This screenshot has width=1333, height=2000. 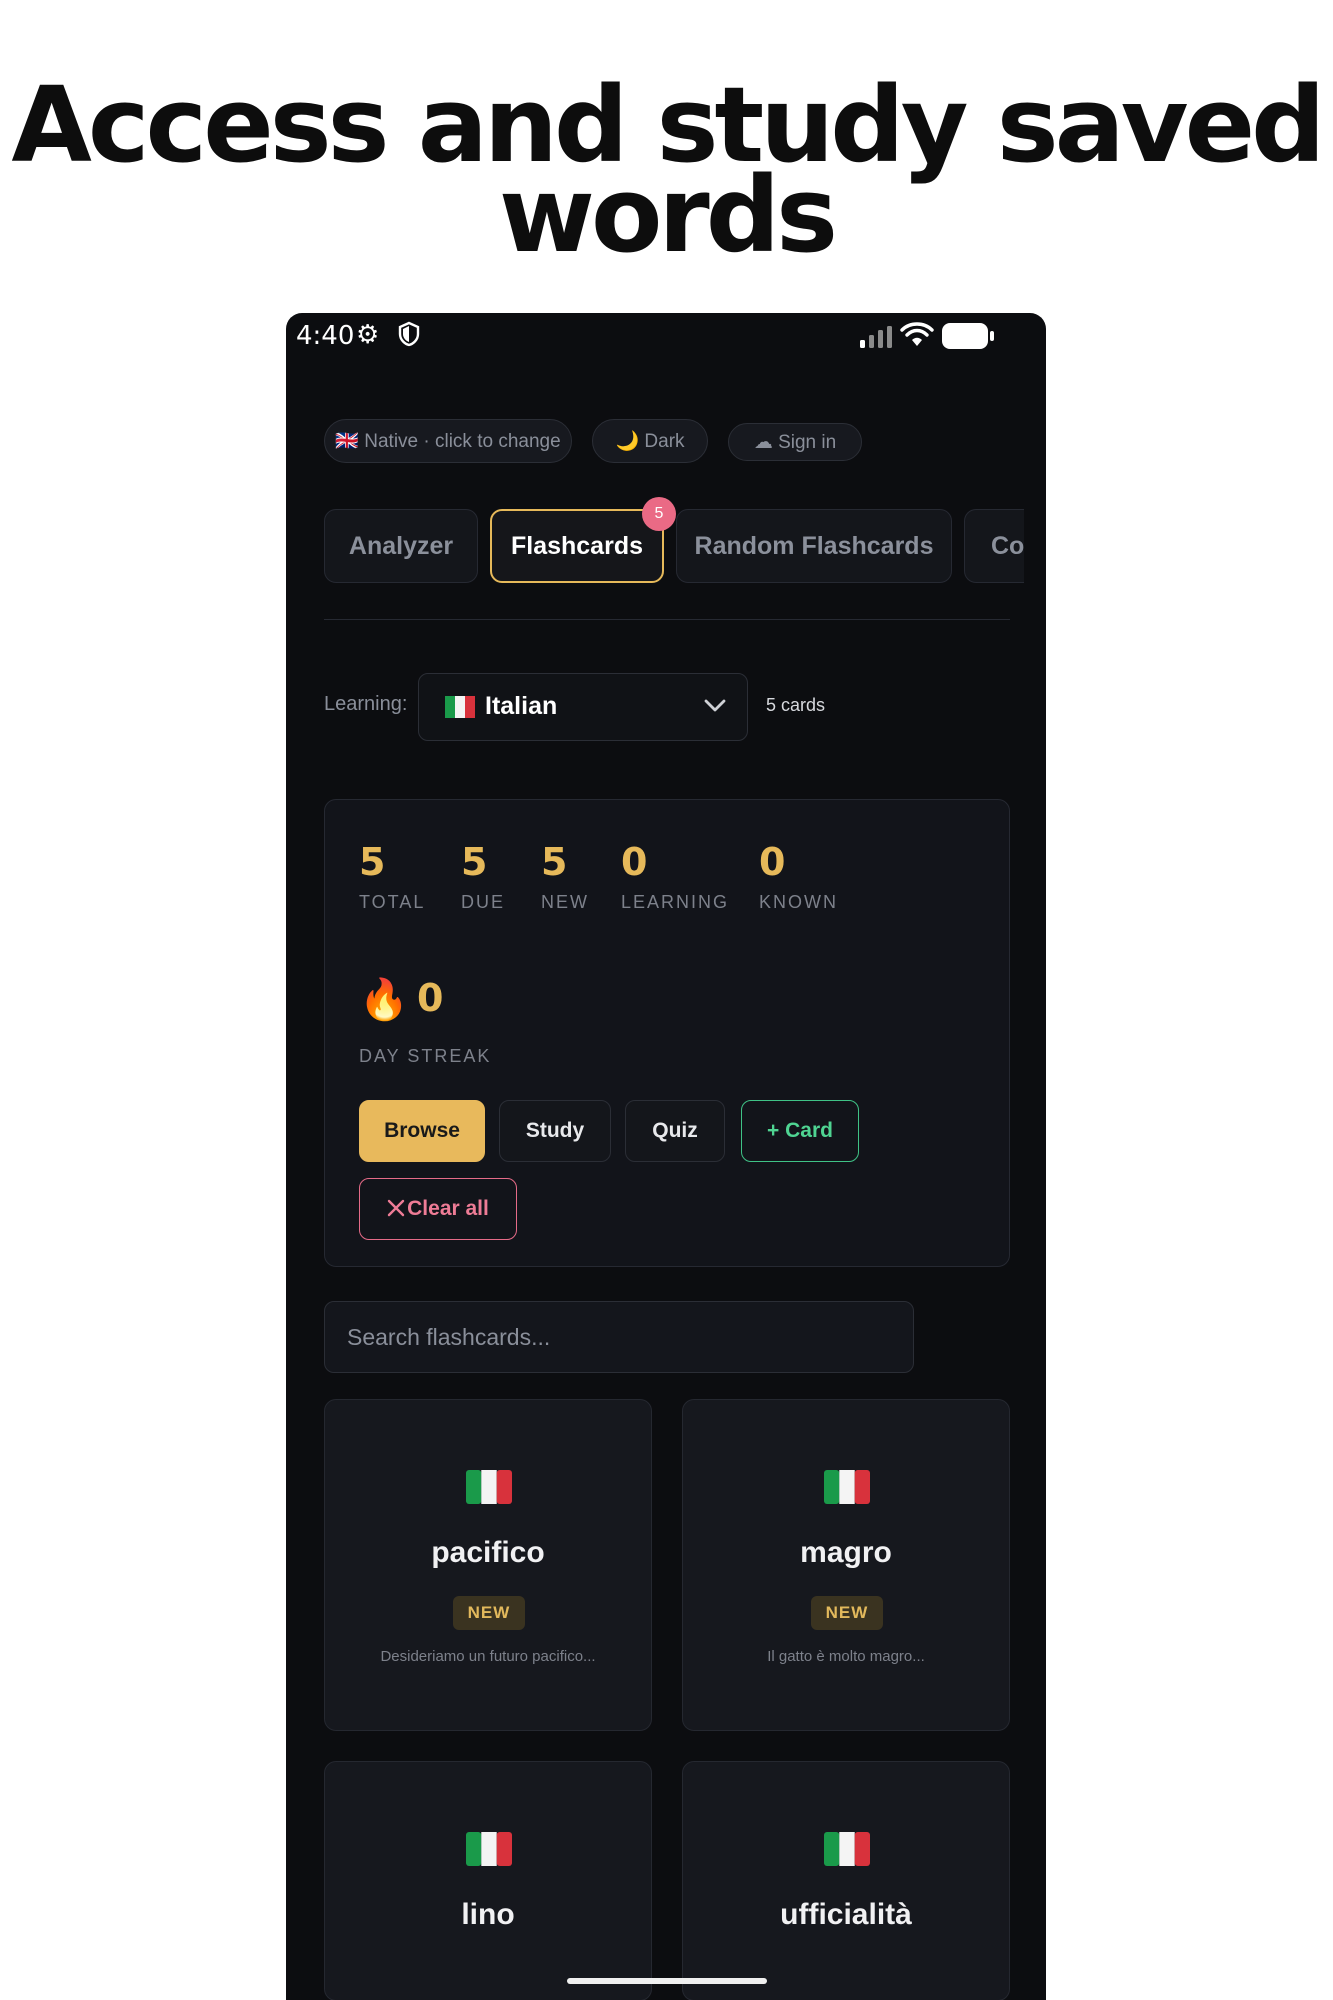 I want to click on chevron-down-icon, so click(x=715, y=705).